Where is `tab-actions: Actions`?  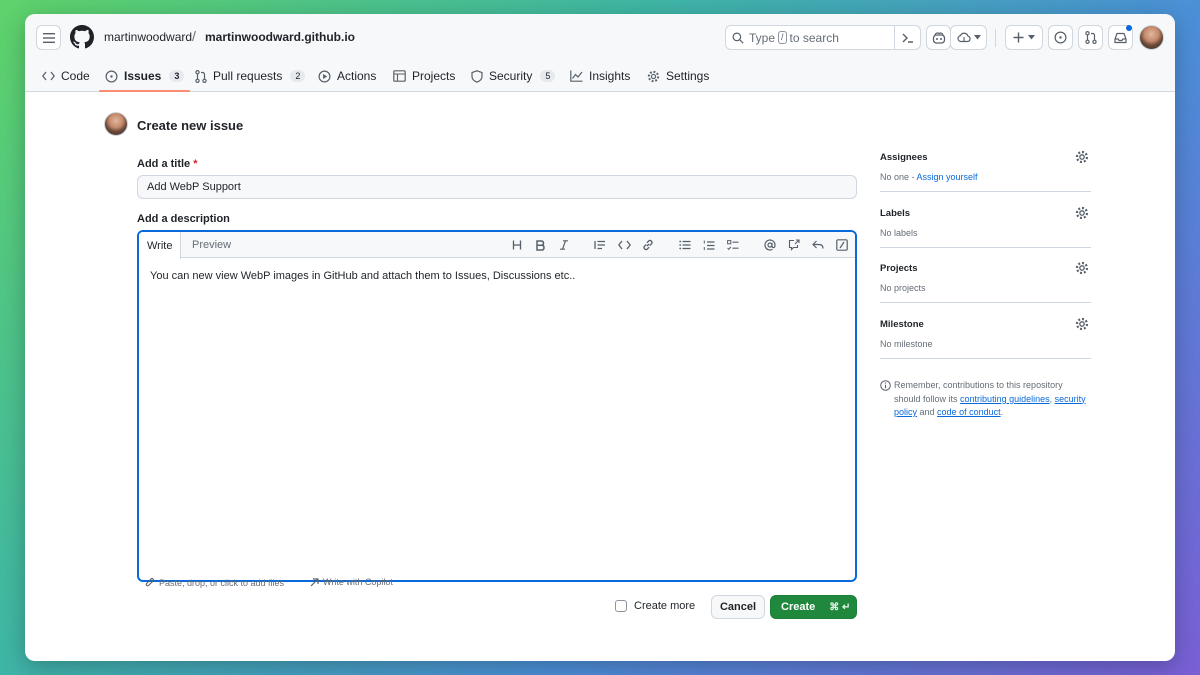
tab-actions: Actions is located at coordinates (347, 76).